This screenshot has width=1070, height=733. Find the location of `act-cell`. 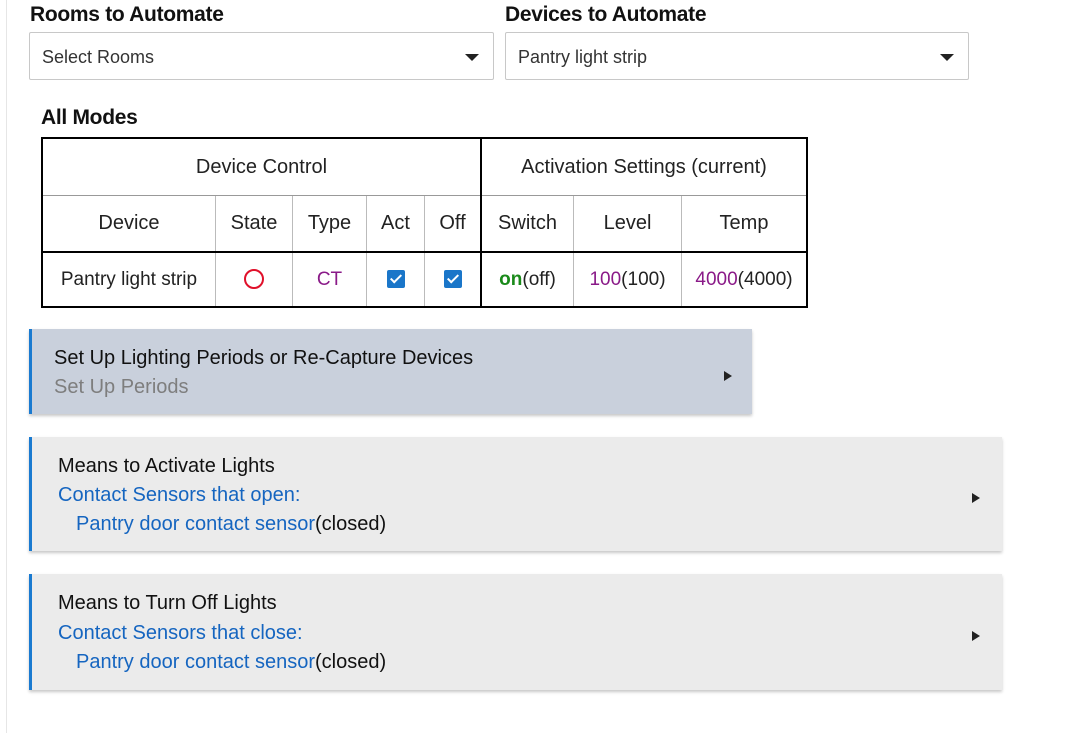

act-cell is located at coordinates (395, 279).